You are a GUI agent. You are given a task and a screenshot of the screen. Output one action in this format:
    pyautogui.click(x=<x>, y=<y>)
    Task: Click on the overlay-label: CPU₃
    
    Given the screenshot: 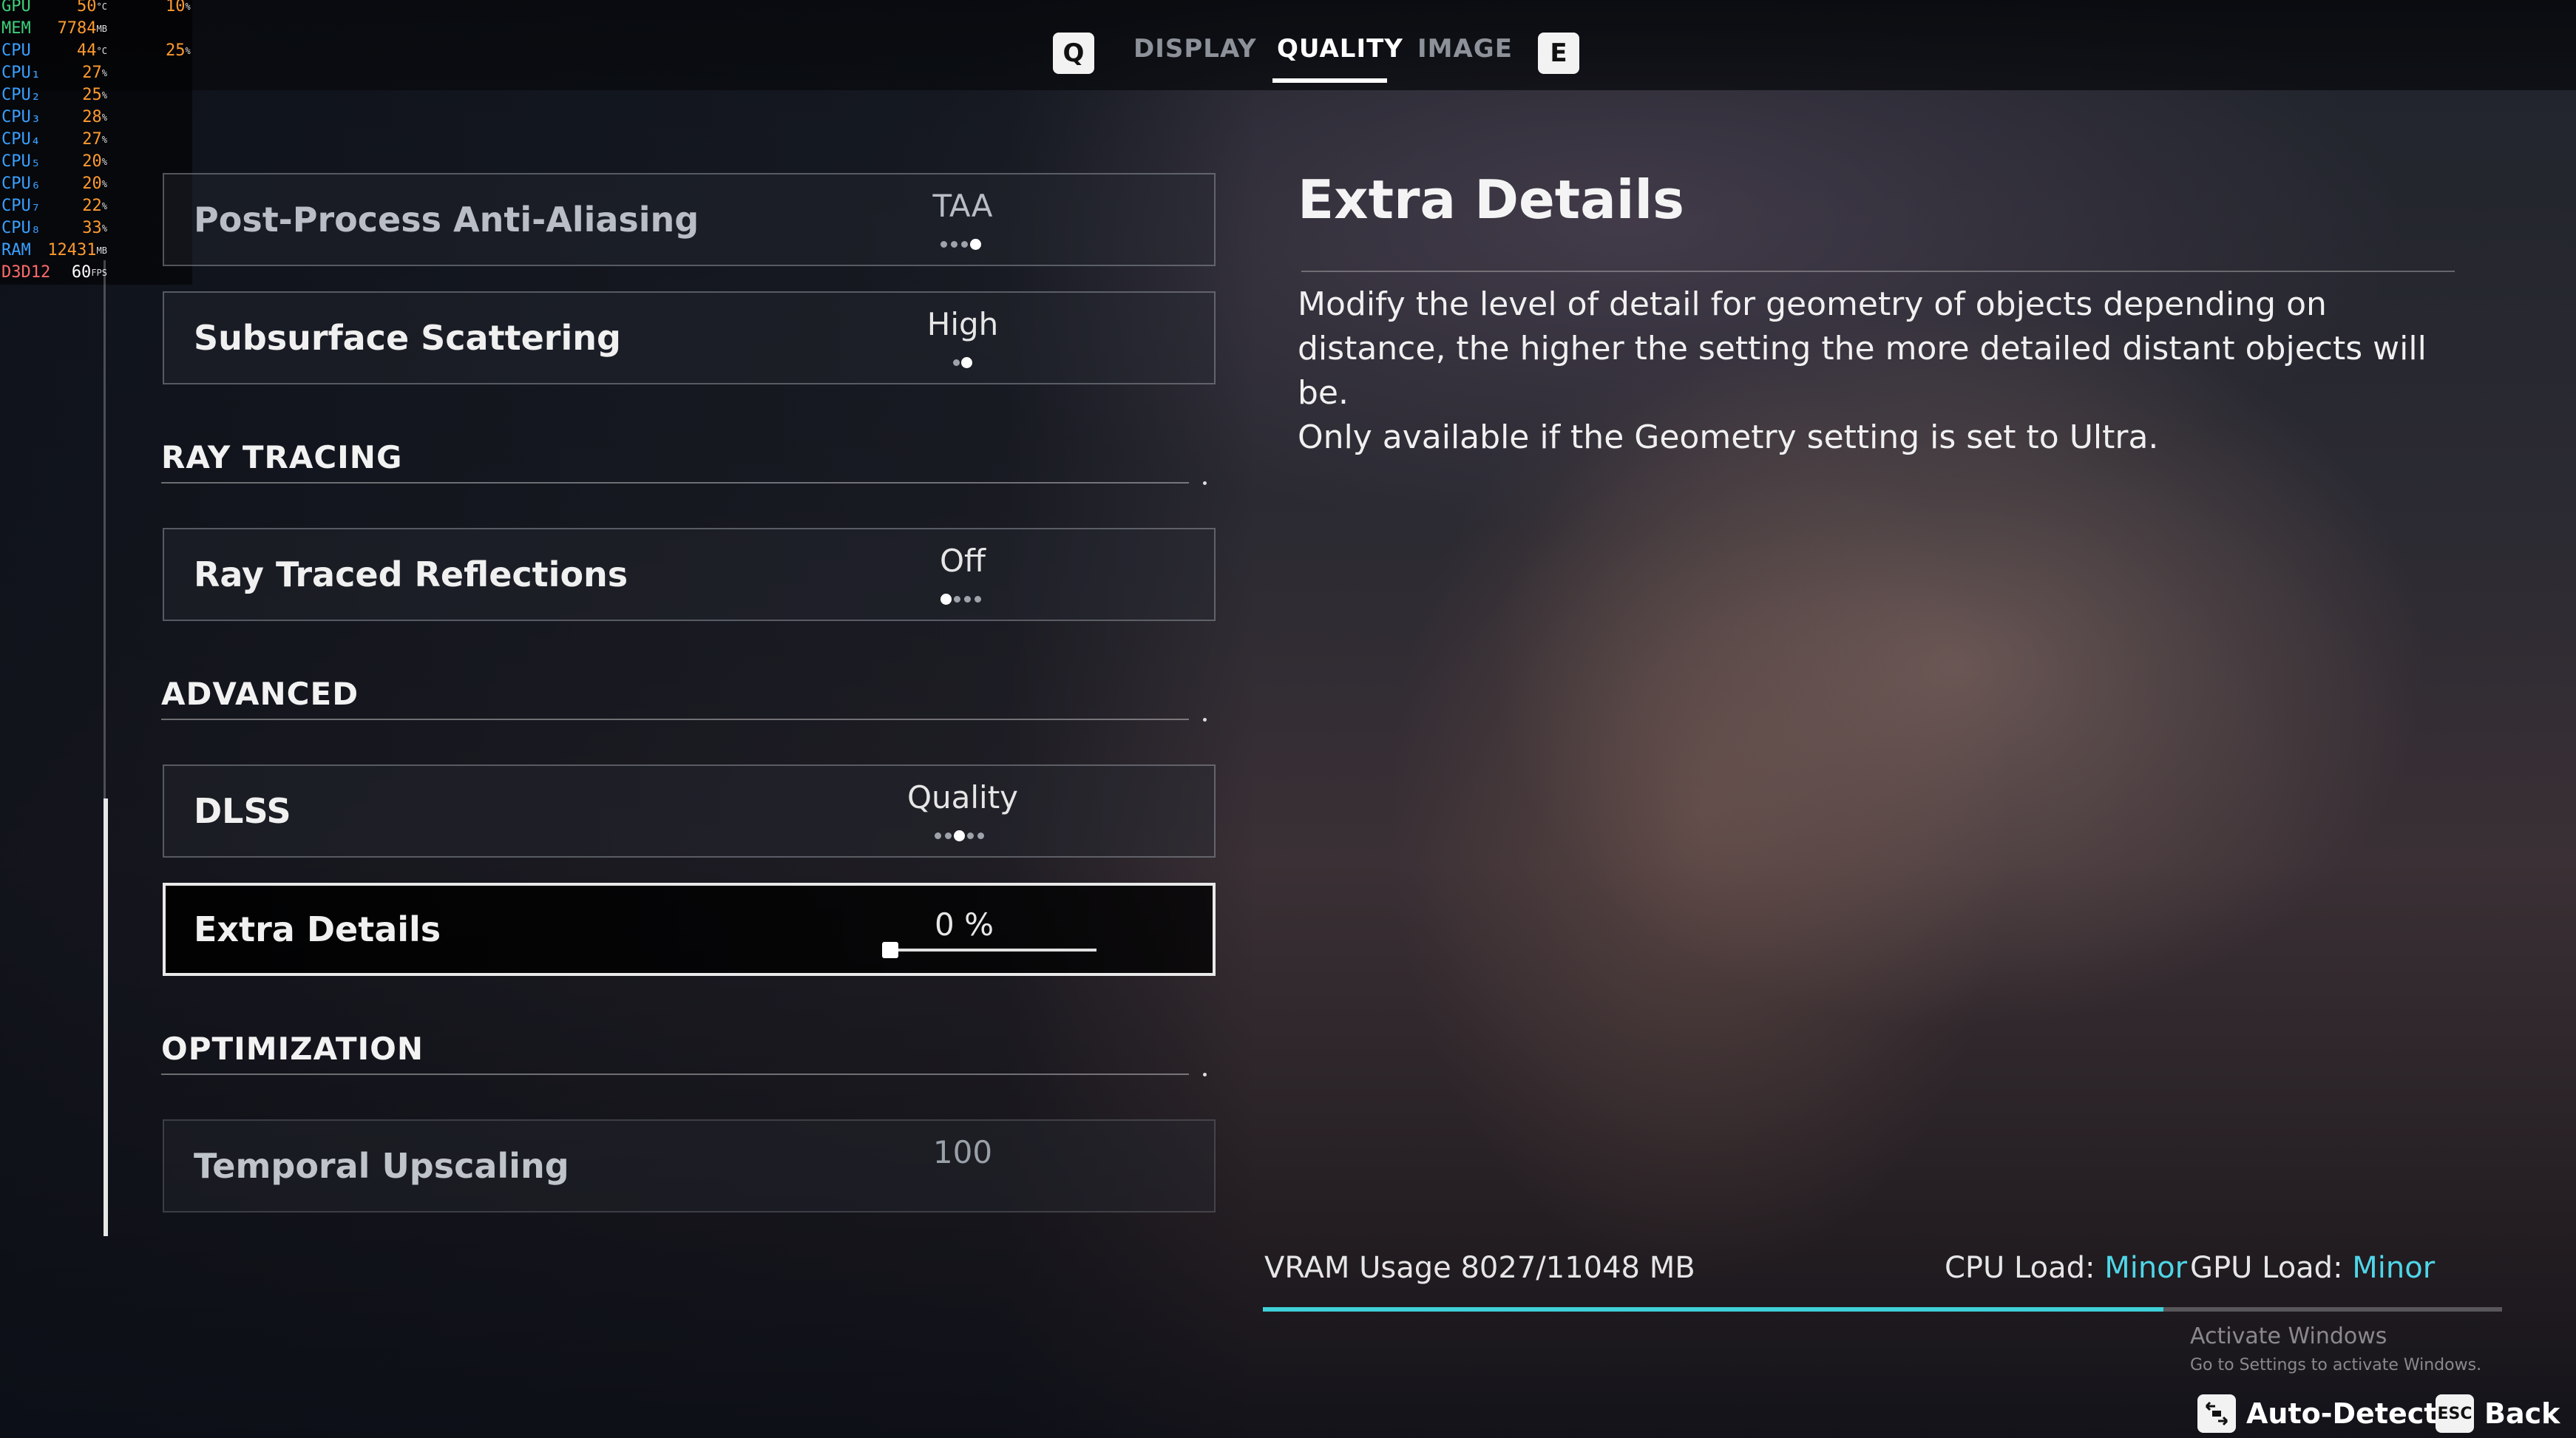 What is the action you would take?
    pyautogui.click(x=21, y=117)
    